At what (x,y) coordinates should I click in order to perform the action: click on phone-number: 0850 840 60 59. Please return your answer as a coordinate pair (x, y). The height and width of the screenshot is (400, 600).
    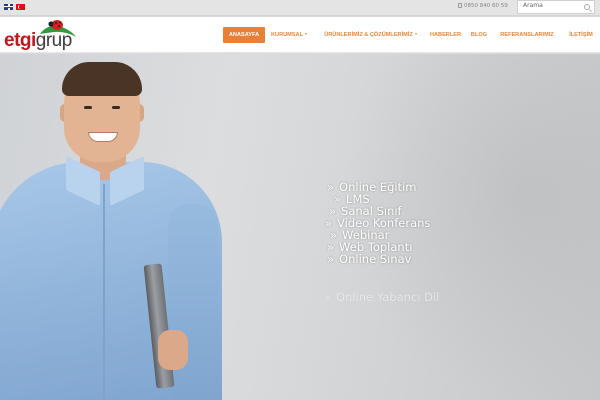
    Looking at the image, I should click on (483, 6).